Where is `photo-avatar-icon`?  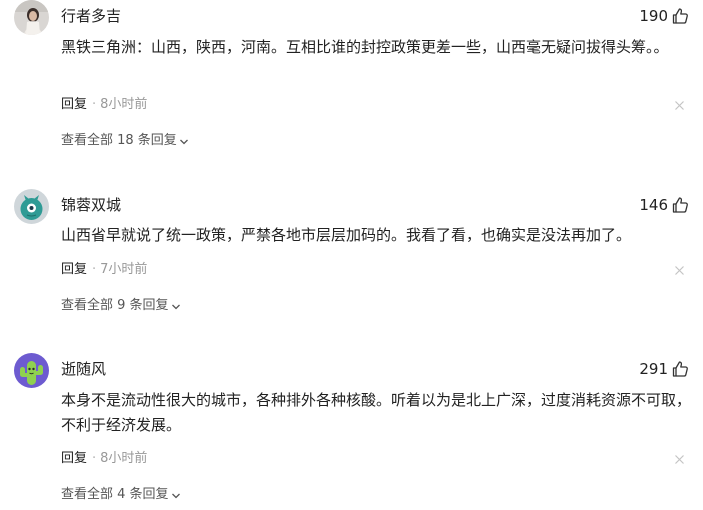
photo-avatar-icon is located at coordinates (31, 17).